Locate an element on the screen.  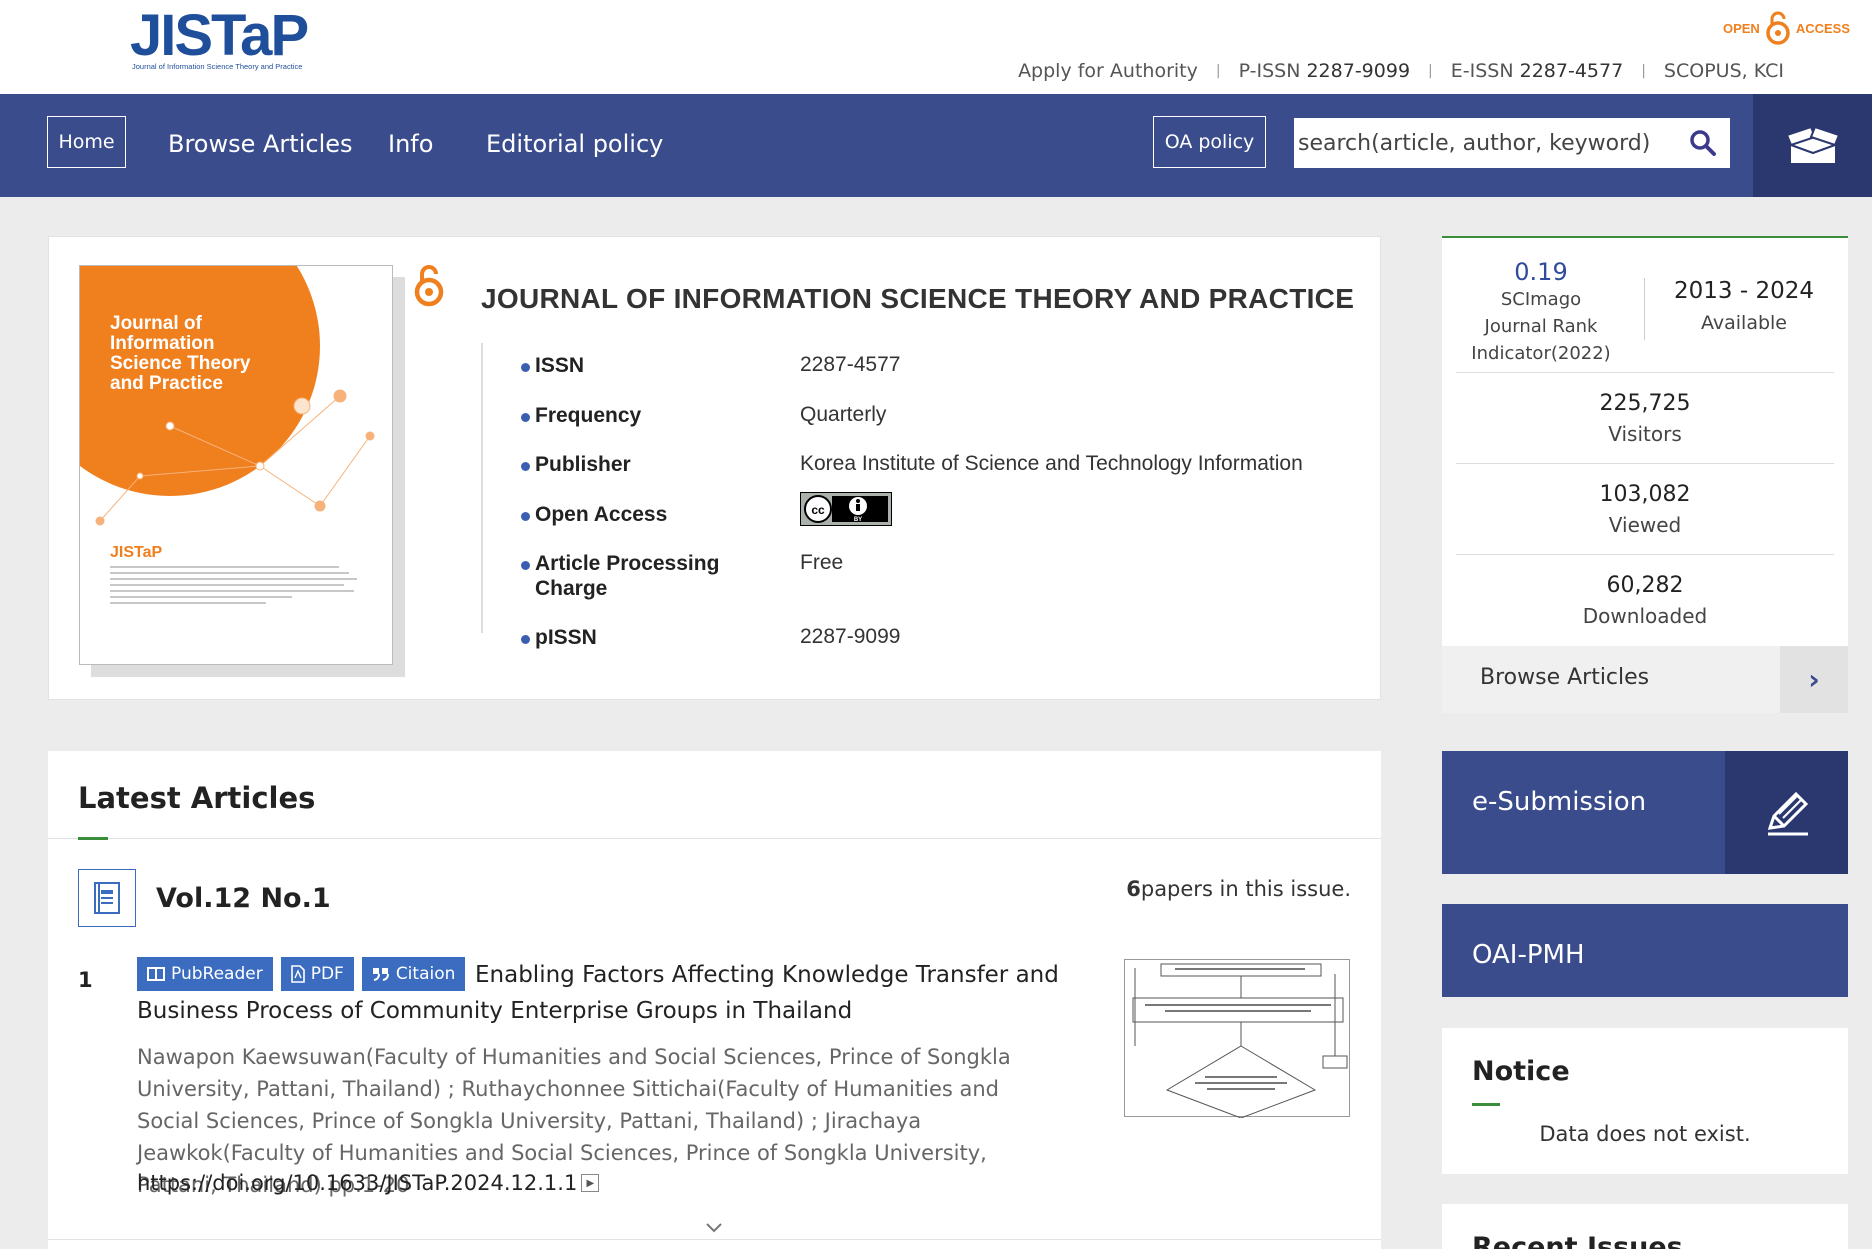
recent-issues-panel: Recent Issues is located at coordinates (1645, 1226).